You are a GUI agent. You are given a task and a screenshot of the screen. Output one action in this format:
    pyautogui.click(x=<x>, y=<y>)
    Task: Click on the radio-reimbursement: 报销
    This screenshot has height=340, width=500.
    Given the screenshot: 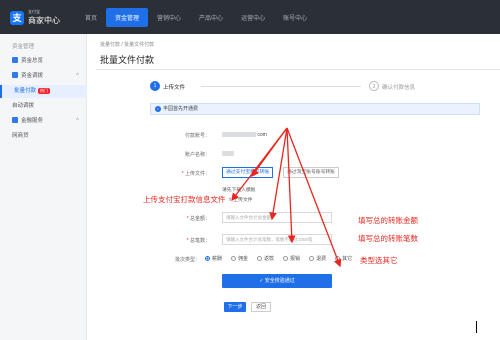 What is the action you would take?
    pyautogui.click(x=291, y=258)
    